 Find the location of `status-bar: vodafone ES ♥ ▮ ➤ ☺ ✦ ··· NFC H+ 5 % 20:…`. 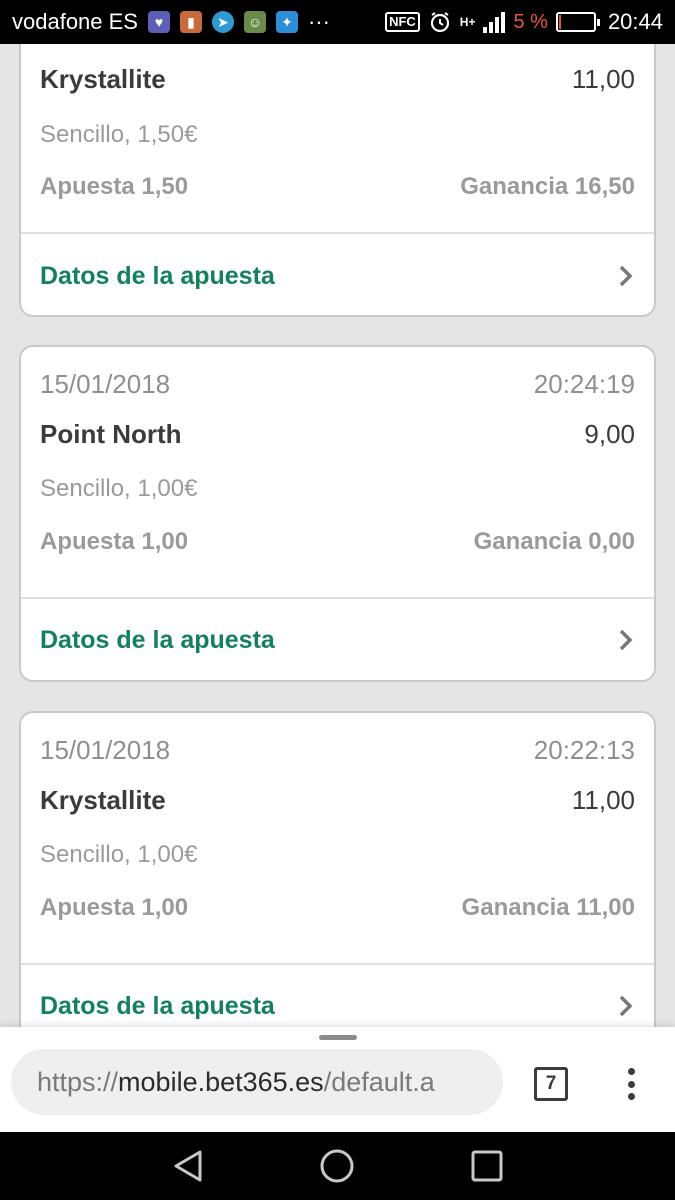

status-bar: vodafone ES ♥ ▮ ➤ ☺ ✦ ··· NFC H+ 5 % 20:… is located at coordinates (337, 22).